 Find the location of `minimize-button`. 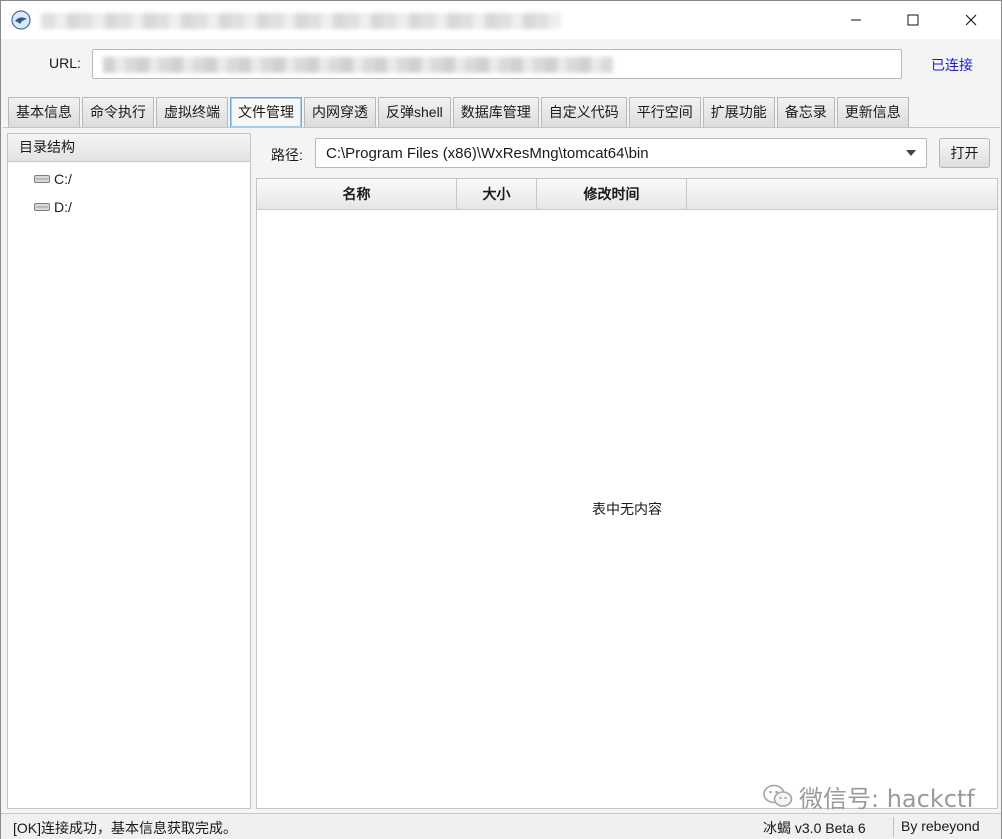

minimize-button is located at coordinates (856, 20).